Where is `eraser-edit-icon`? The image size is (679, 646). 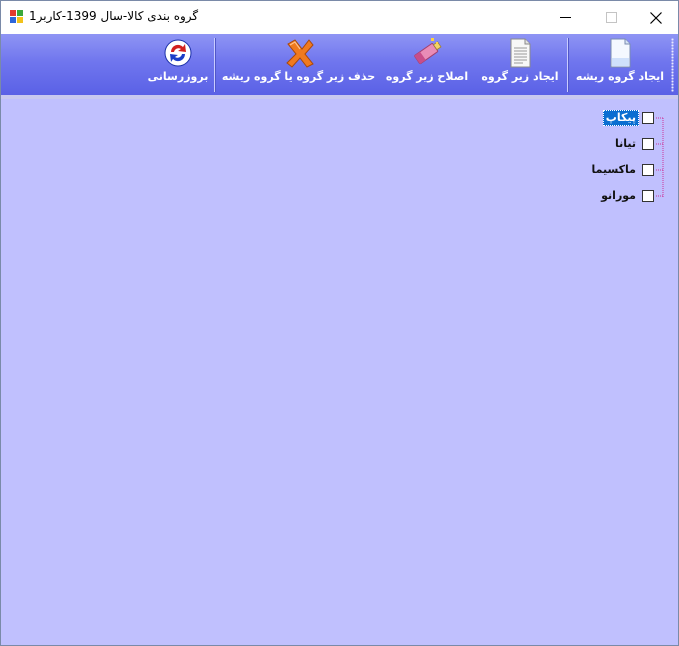
eraser-edit-icon is located at coordinates (427, 53).